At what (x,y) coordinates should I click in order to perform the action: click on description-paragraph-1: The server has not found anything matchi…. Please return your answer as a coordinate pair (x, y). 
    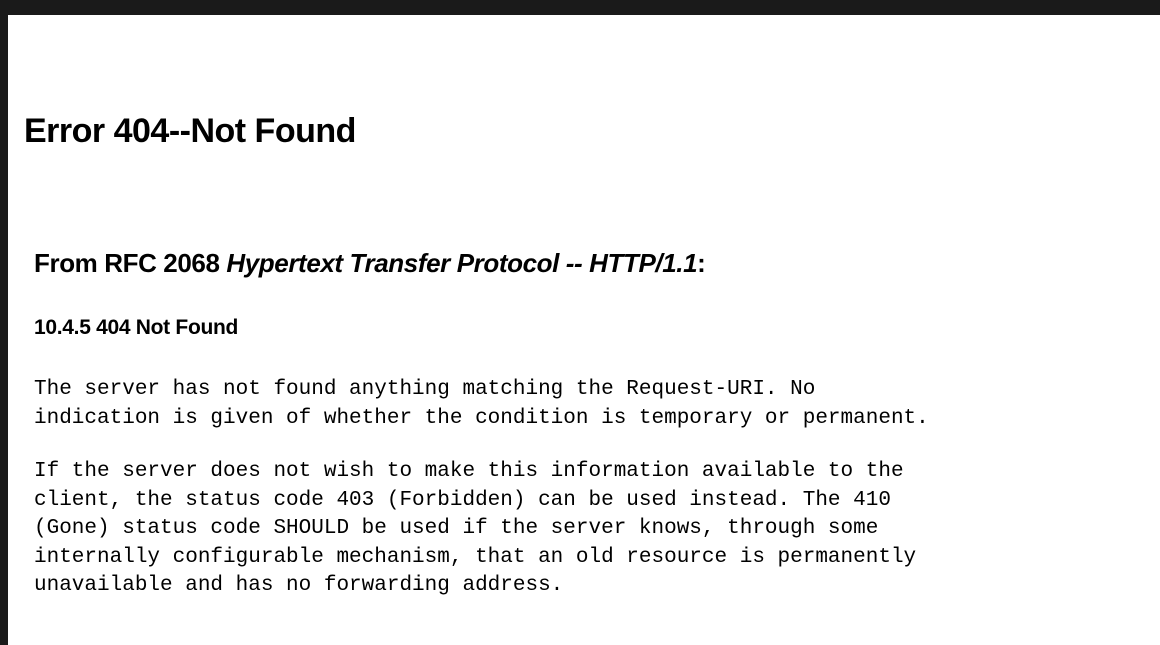
    Looking at the image, I should click on (481, 404).